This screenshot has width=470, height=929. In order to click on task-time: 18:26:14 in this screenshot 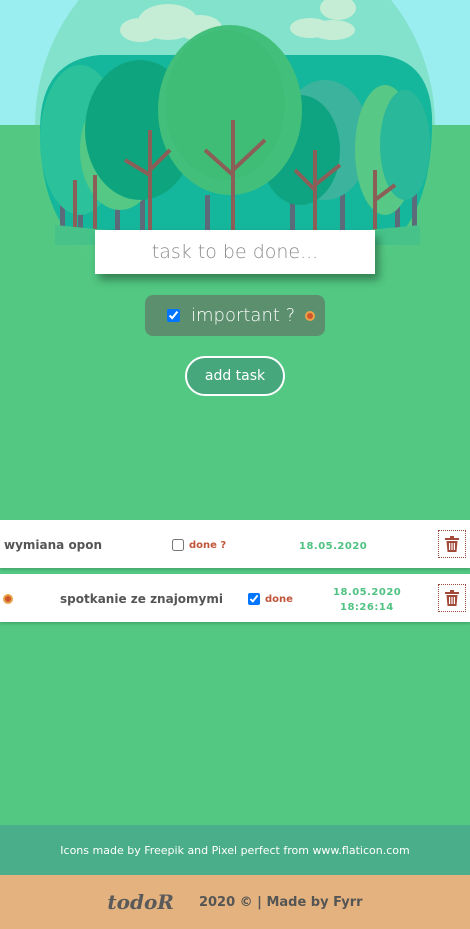, I will do `click(367, 607)`.